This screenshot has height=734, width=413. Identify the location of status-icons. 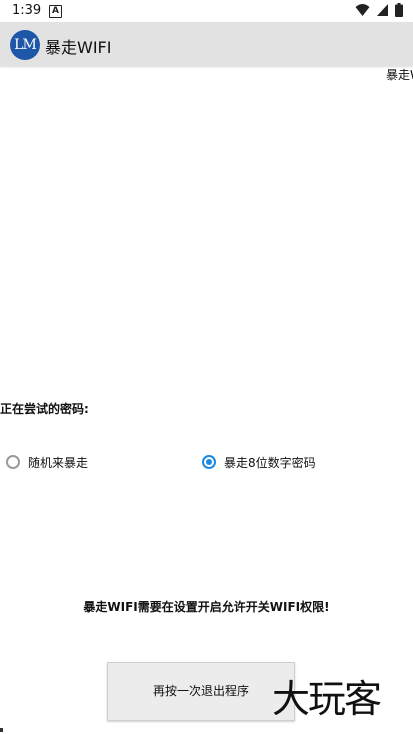
(376, 11).